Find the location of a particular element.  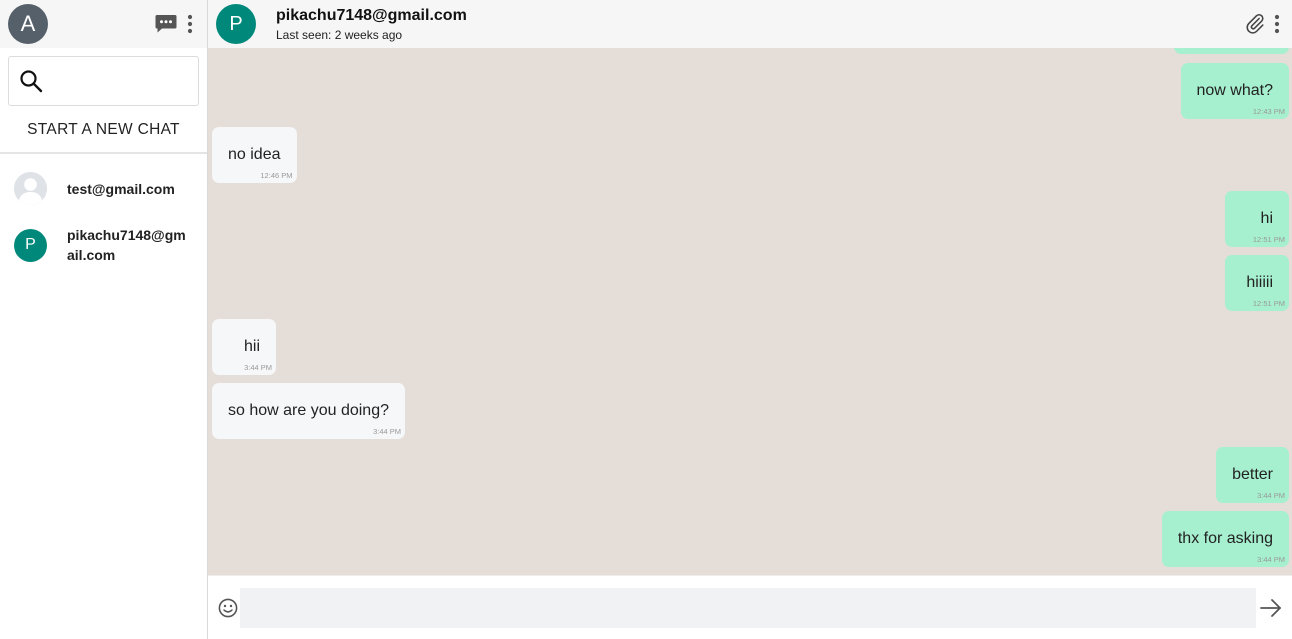

user-avatar: A is located at coordinates (28, 24).